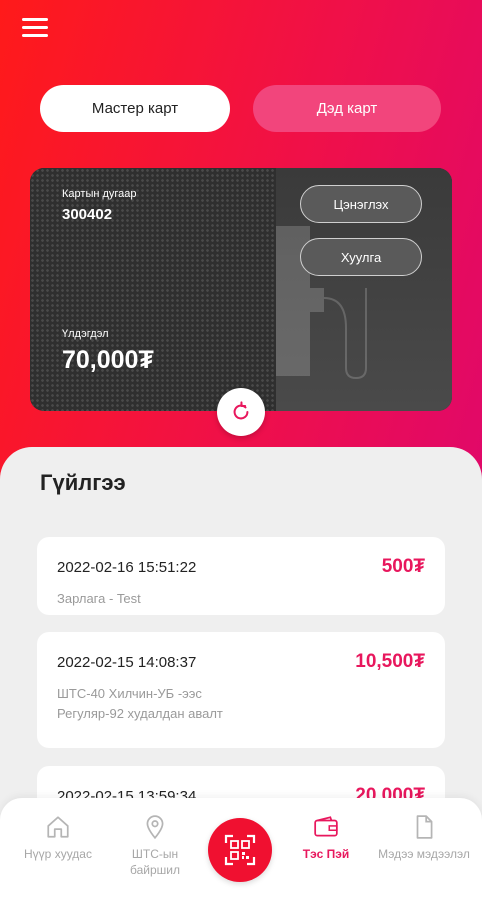 Image resolution: width=482 pixels, height=900 pixels. What do you see at coordinates (155, 827) in the screenshot?
I see `location-pin-icon` at bounding box center [155, 827].